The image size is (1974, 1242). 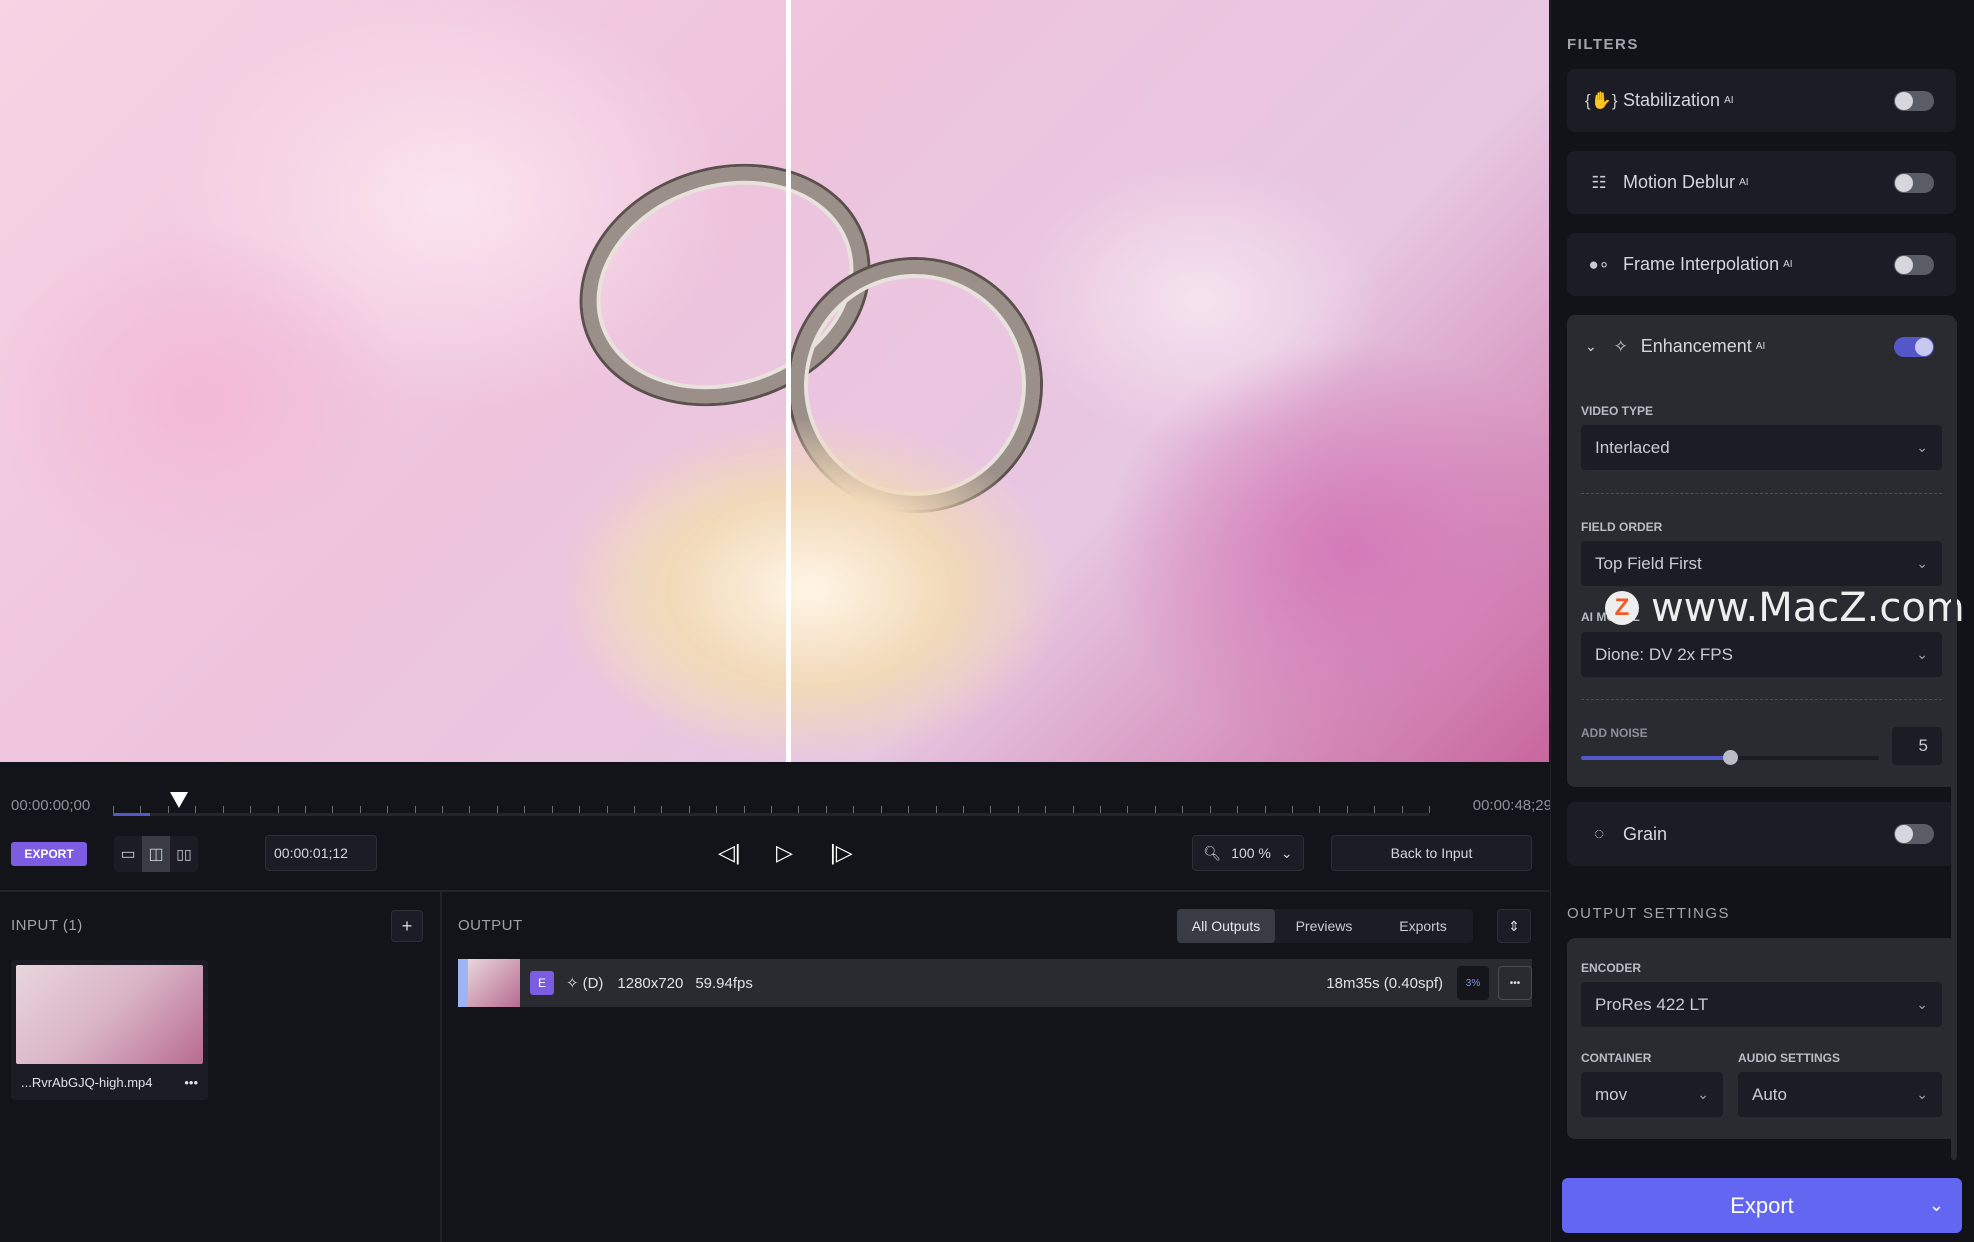 What do you see at coordinates (1914, 264) in the screenshot?
I see `frame-interpolation-toggle` at bounding box center [1914, 264].